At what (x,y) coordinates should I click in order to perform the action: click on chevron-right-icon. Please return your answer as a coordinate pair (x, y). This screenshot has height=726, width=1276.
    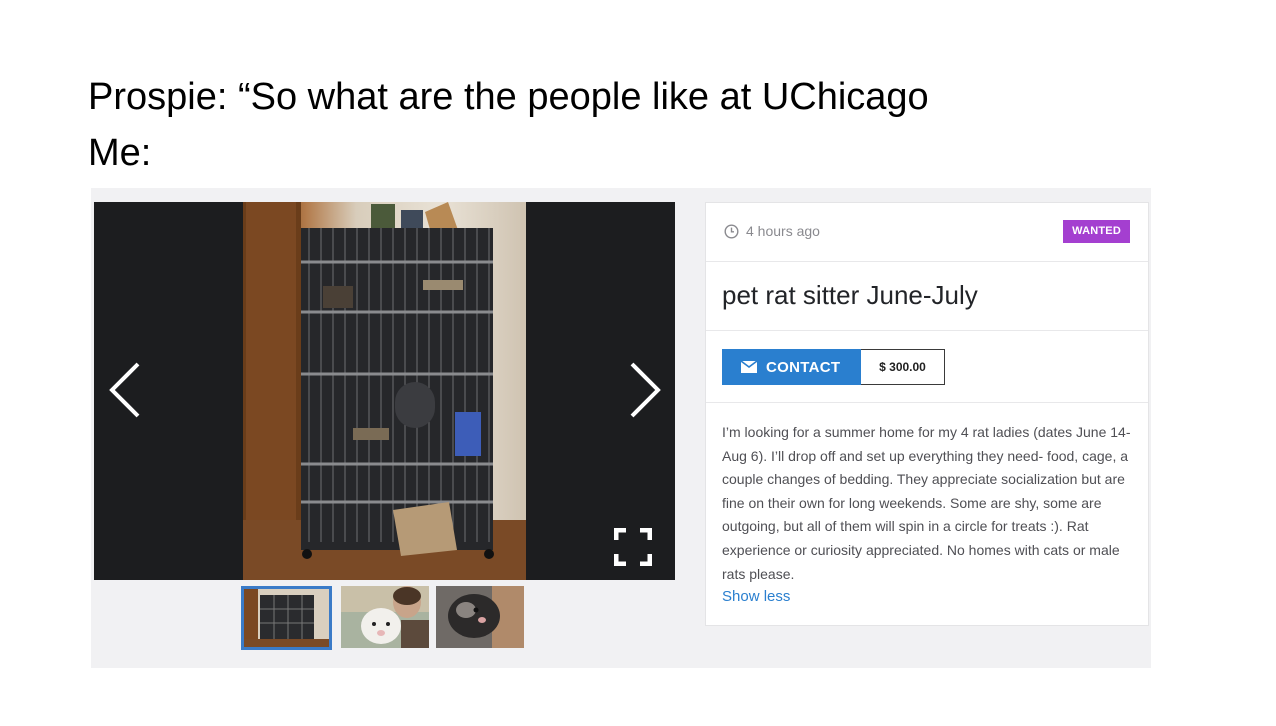
    Looking at the image, I should click on (645, 390).